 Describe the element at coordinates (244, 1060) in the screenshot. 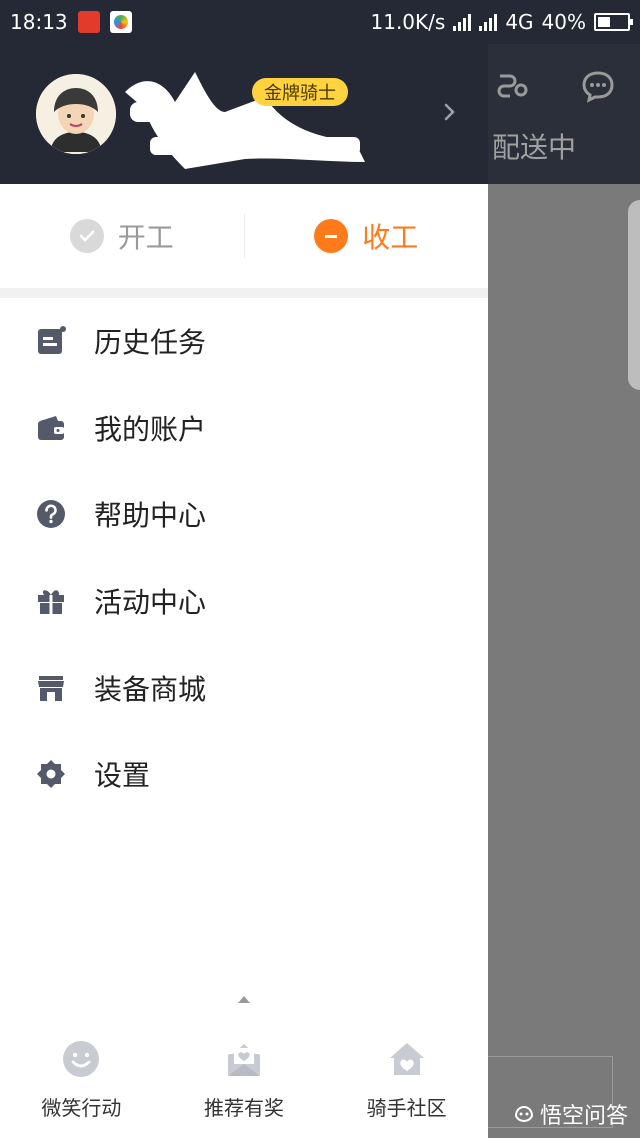

I see `referral-mail-icon` at that location.